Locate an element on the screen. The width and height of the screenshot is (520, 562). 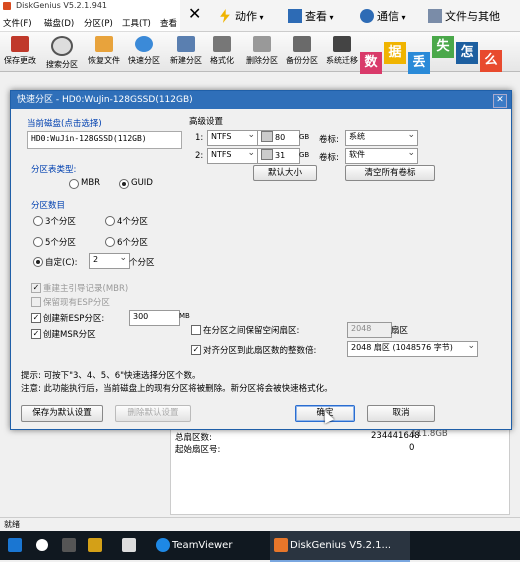
quick-partition-icon is located at coordinates (144, 44).